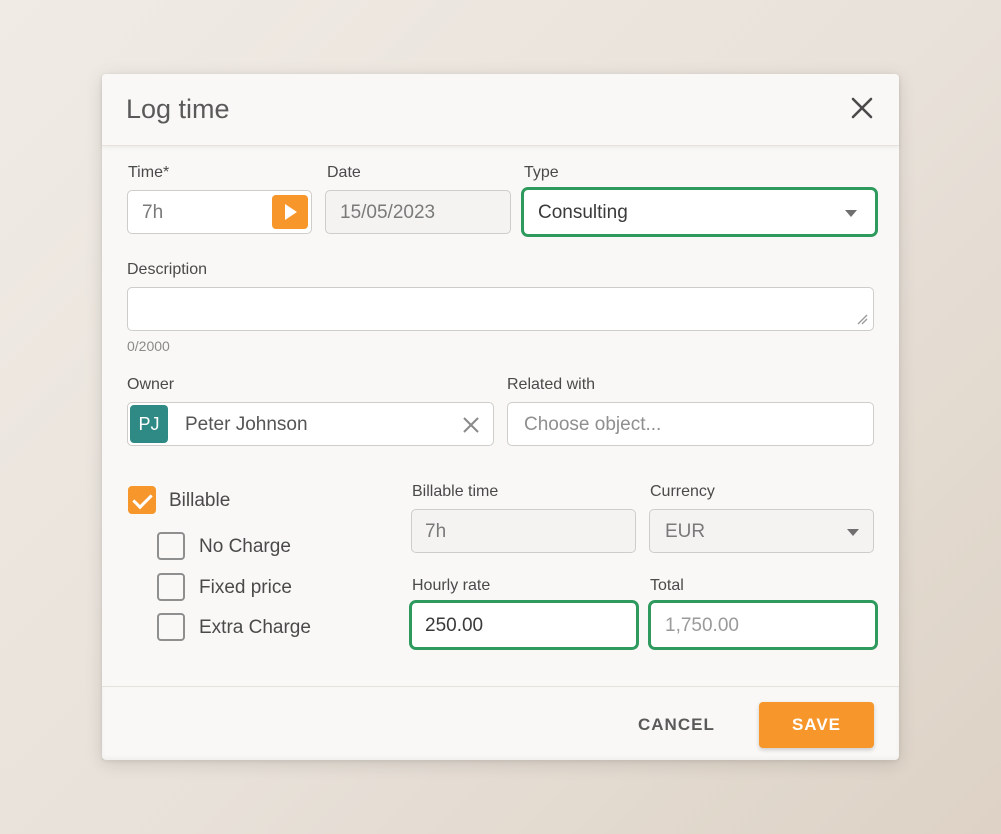 The width and height of the screenshot is (1001, 834). I want to click on description-label: Description, so click(167, 269).